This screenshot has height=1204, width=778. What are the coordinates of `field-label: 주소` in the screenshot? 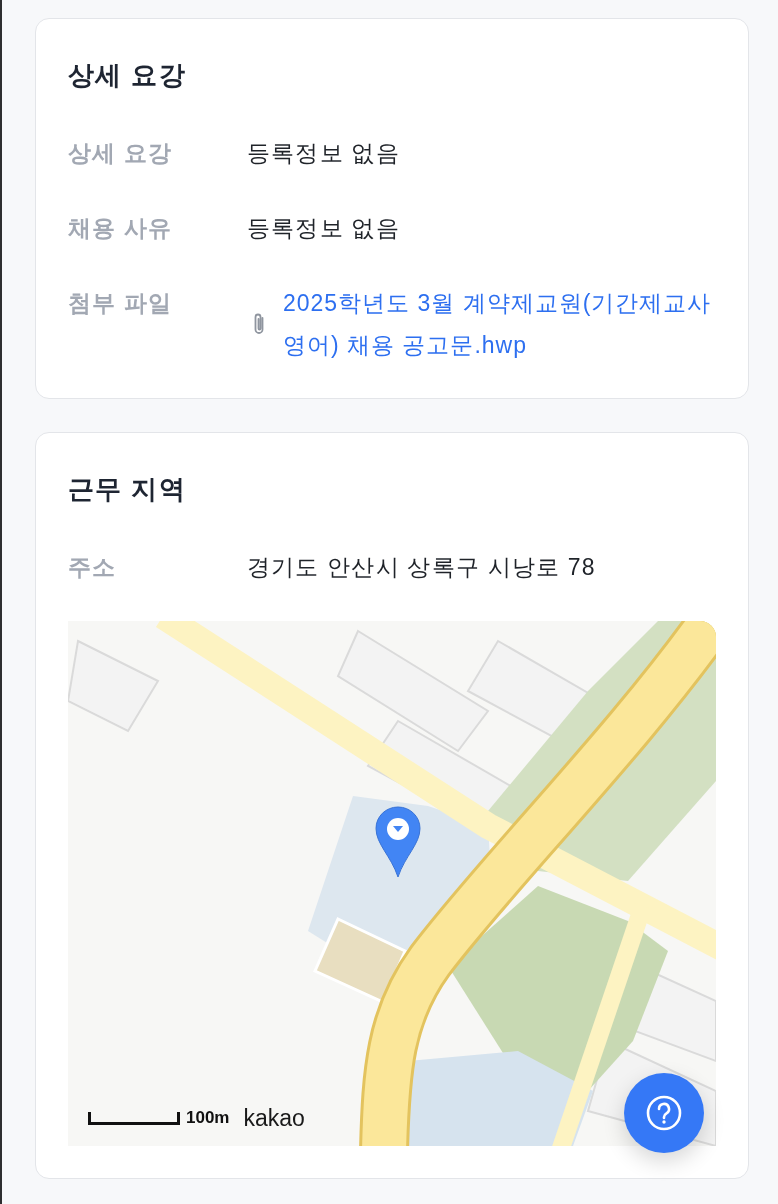 It's located at (93, 567).